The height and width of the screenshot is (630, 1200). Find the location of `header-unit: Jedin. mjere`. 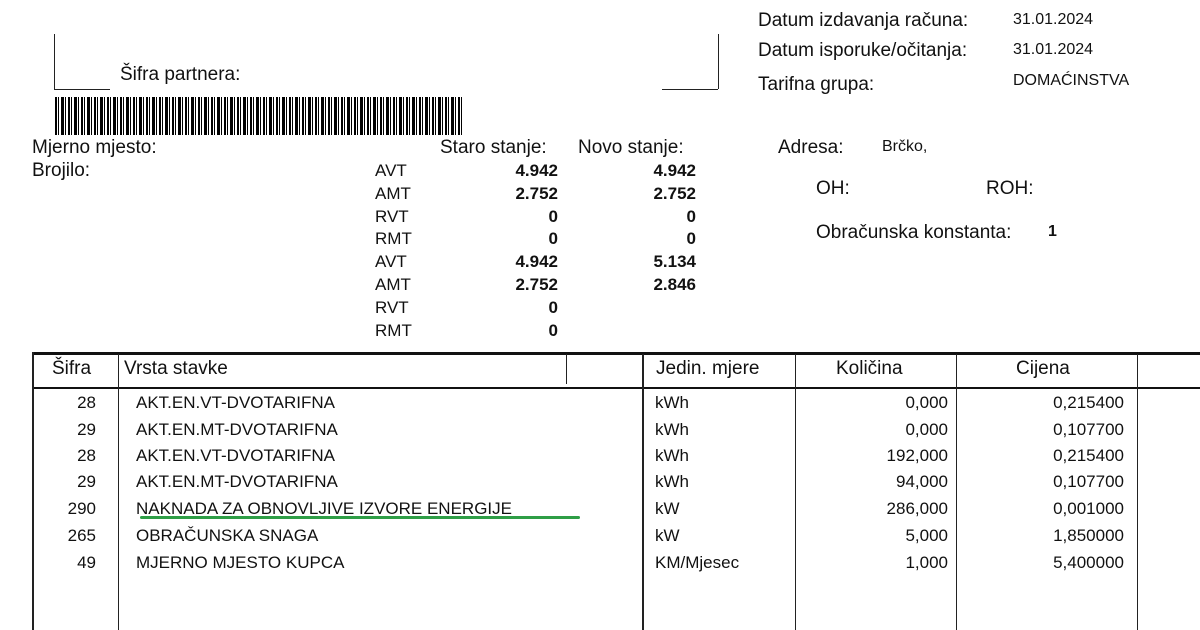

header-unit: Jedin. mjere is located at coordinates (708, 368).